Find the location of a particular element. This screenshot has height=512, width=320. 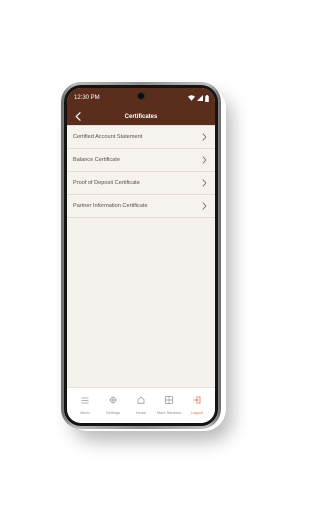

page-title: Certificates is located at coordinates (141, 116).